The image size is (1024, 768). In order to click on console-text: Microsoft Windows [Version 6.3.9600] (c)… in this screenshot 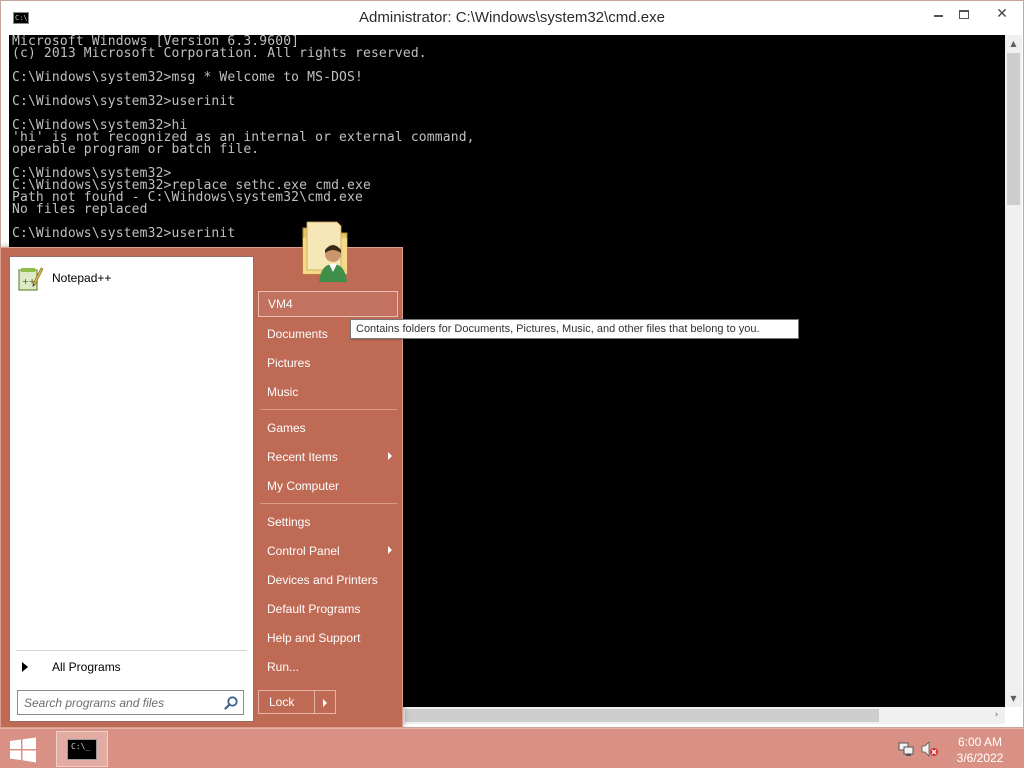, I will do `click(243, 138)`.